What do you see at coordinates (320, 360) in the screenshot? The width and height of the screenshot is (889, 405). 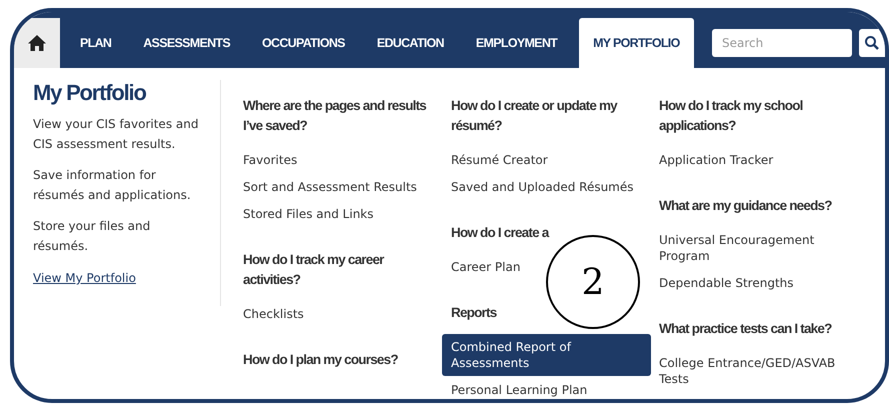 I see `section-heading: How do I plan my courses?` at bounding box center [320, 360].